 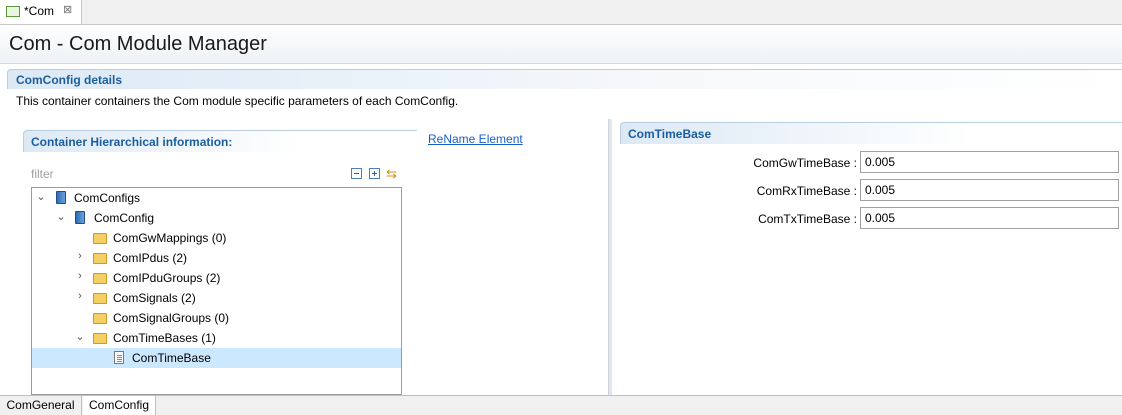 I want to click on tree-item-comtimebases: ⌄ ComTimeBases (1), so click(x=216, y=338).